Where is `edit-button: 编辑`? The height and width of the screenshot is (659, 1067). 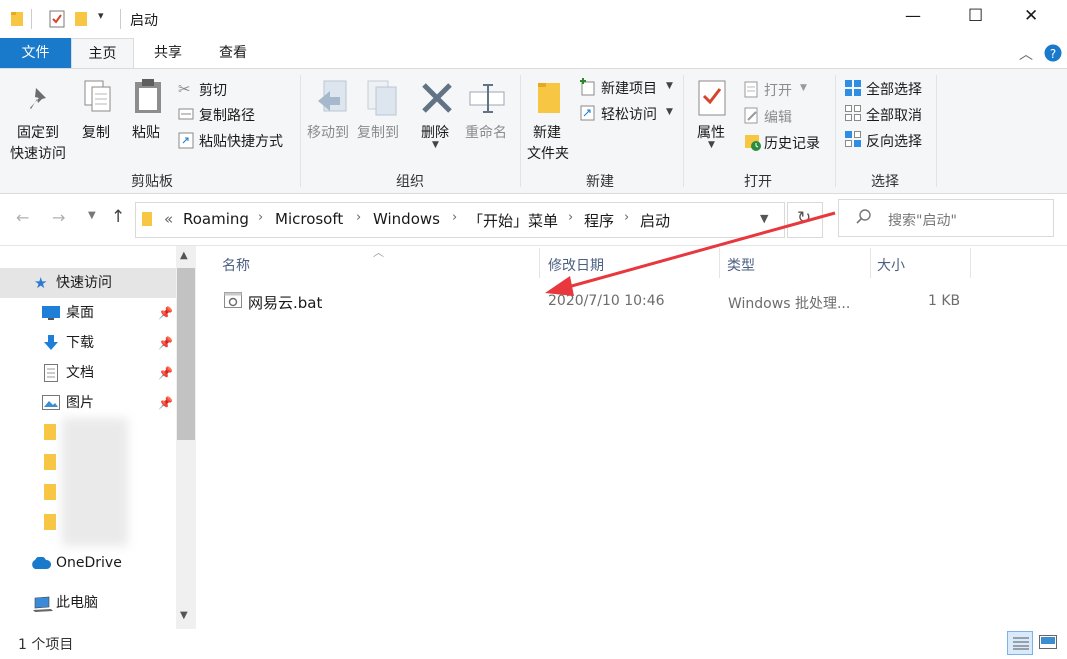 edit-button: 编辑 is located at coordinates (778, 117).